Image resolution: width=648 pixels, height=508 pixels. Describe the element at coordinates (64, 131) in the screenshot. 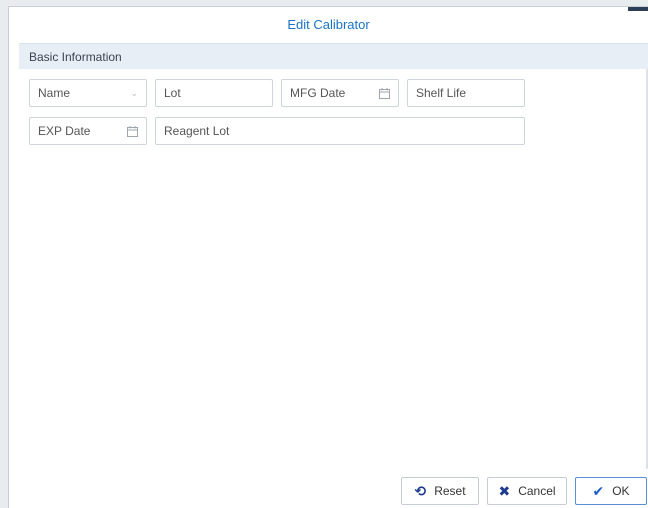

I see `exp-date-placeholder: EXP Date` at that location.